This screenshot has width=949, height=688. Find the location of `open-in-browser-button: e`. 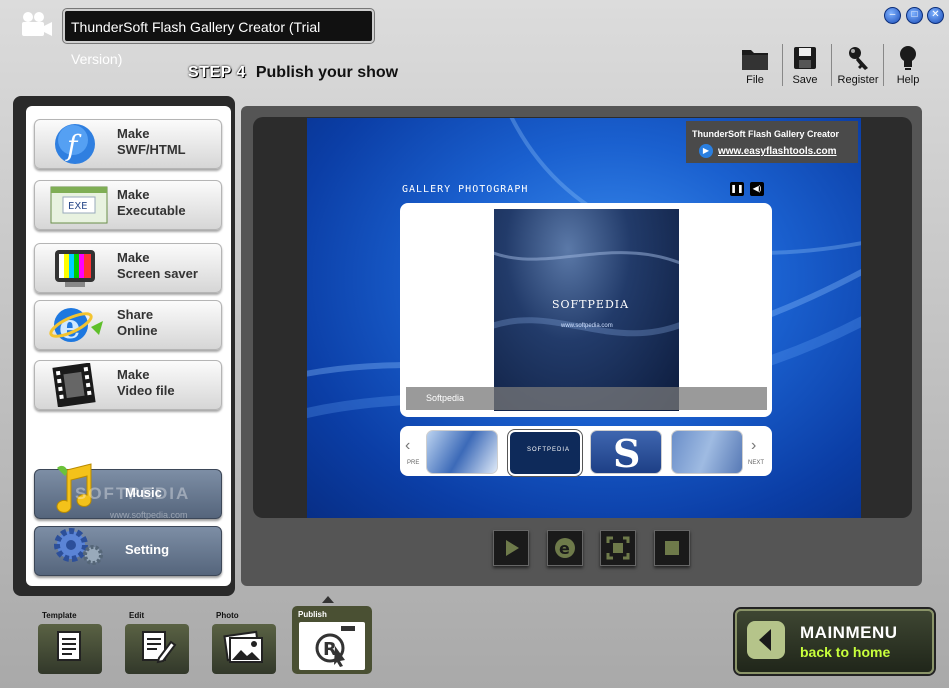

open-in-browser-button: e is located at coordinates (565, 548).